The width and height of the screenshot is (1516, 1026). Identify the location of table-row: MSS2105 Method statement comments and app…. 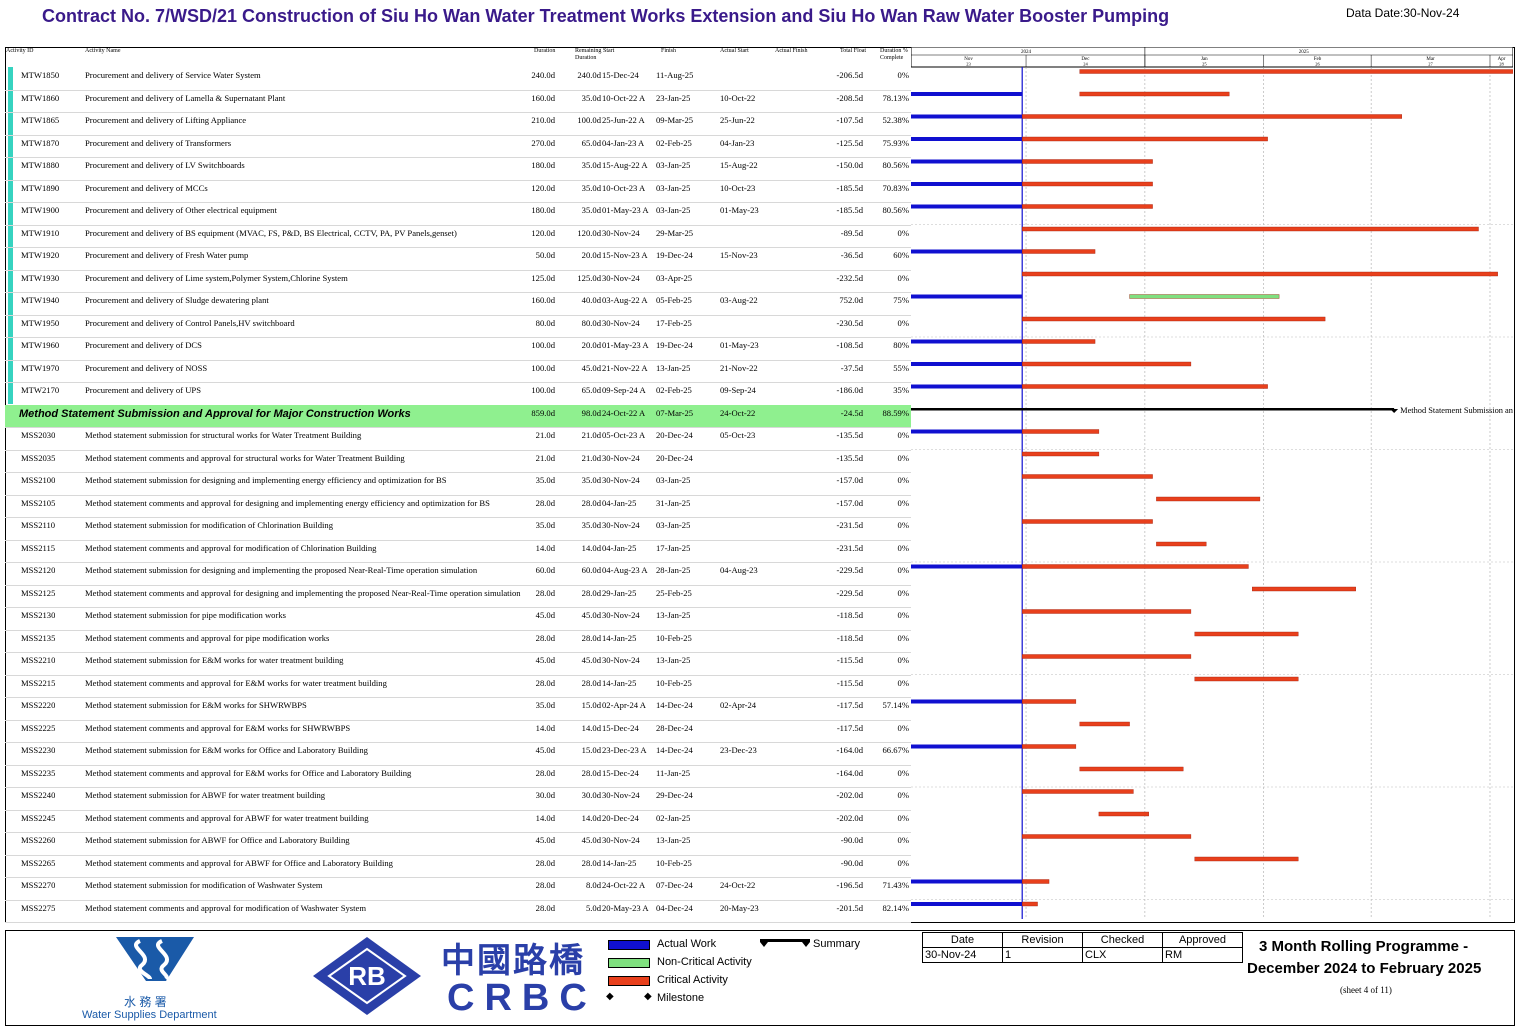
(458, 506).